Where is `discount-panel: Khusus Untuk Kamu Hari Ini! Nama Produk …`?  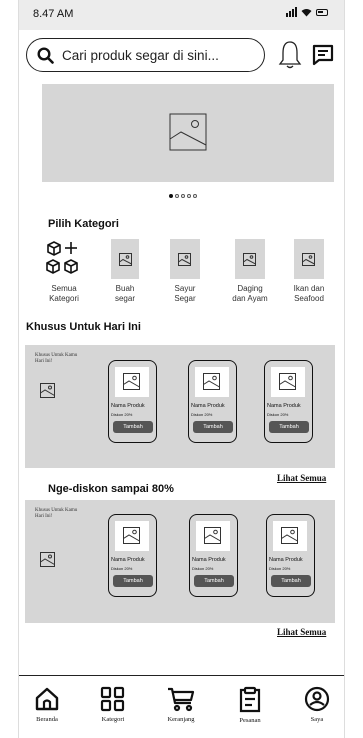 discount-panel: Khusus Untuk Kamu Hari Ini! Nama Produk … is located at coordinates (180, 561).